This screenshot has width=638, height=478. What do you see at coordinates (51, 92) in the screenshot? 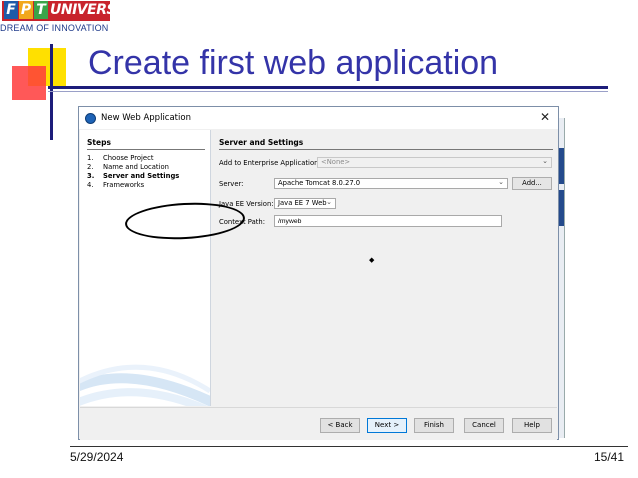
I see `decor-vertical-line` at bounding box center [51, 92].